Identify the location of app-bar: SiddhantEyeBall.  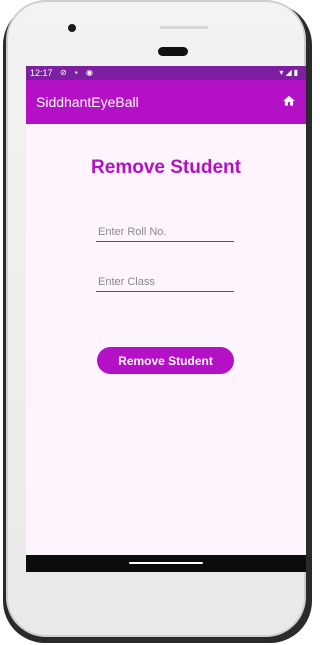
(166, 102).